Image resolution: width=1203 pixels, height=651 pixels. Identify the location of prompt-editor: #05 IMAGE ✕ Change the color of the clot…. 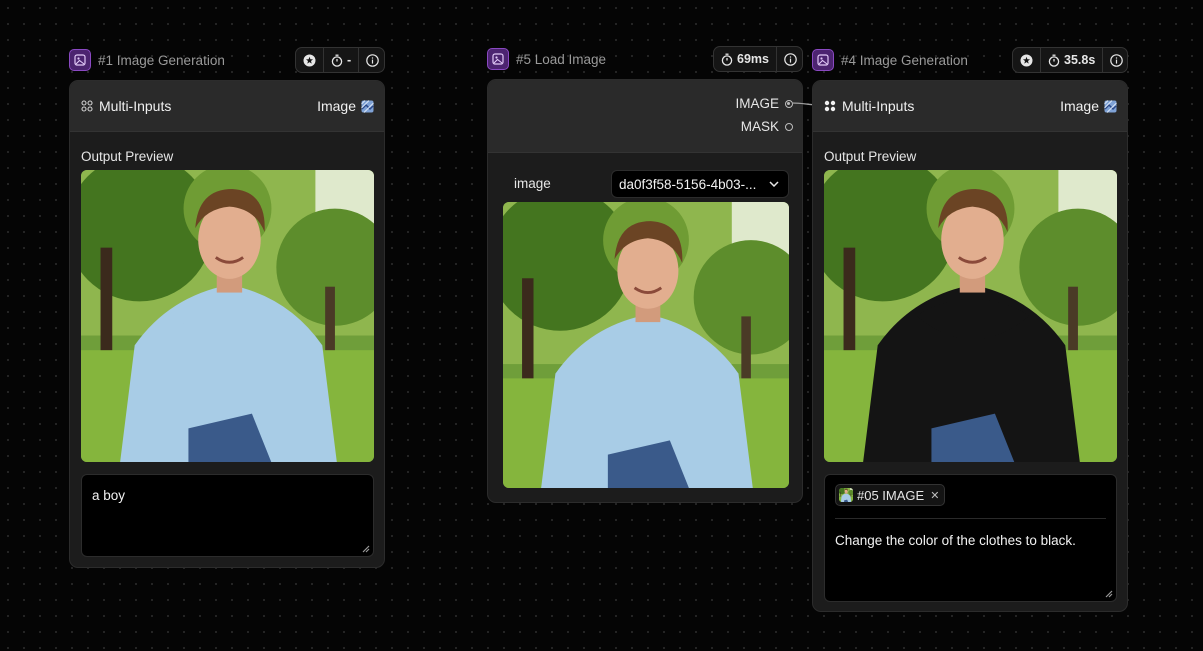
(970, 538).